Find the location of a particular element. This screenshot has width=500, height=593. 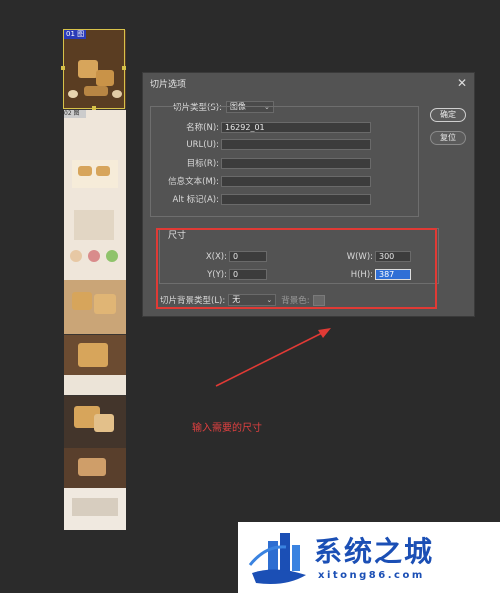

city-logo-icon is located at coordinates (277, 558).